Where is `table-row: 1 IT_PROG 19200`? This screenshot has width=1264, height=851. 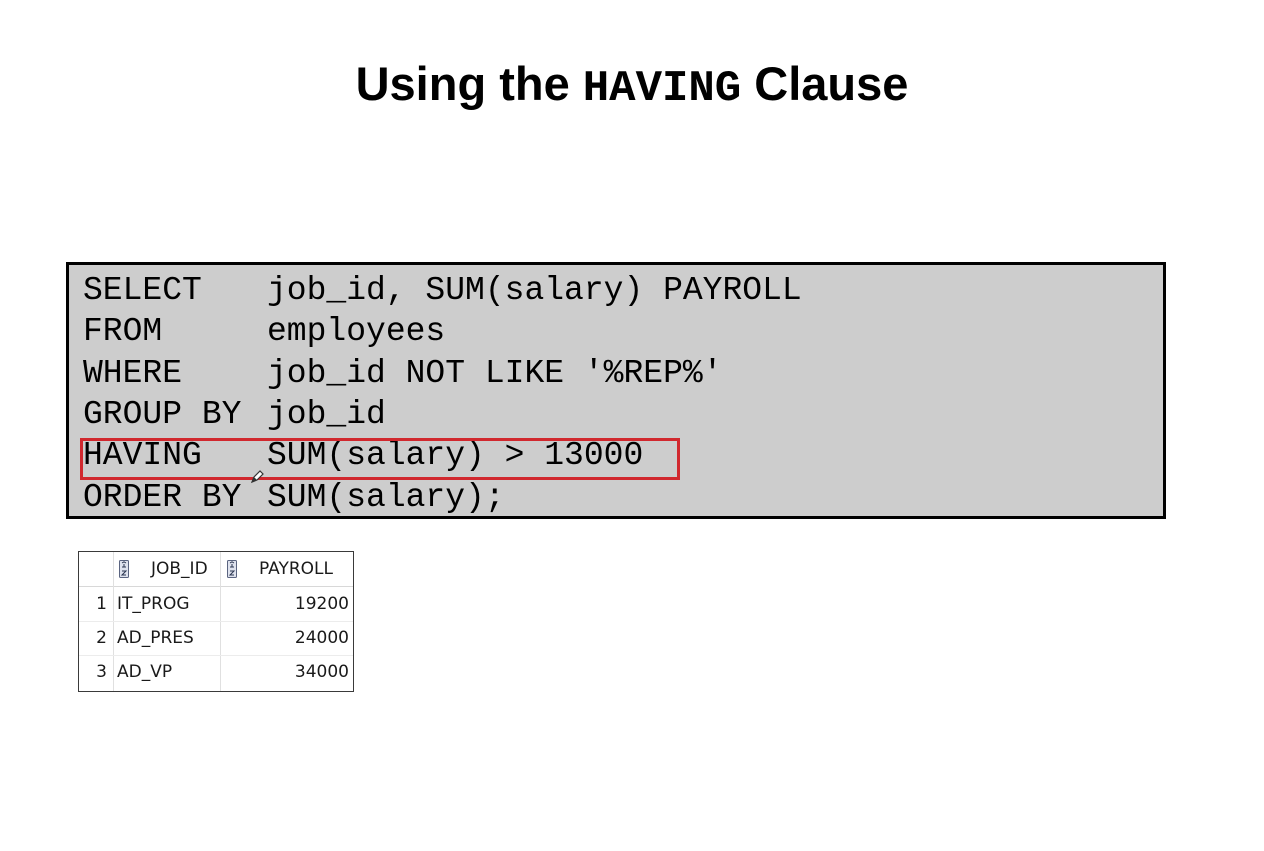 table-row: 1 IT_PROG 19200 is located at coordinates (216, 604).